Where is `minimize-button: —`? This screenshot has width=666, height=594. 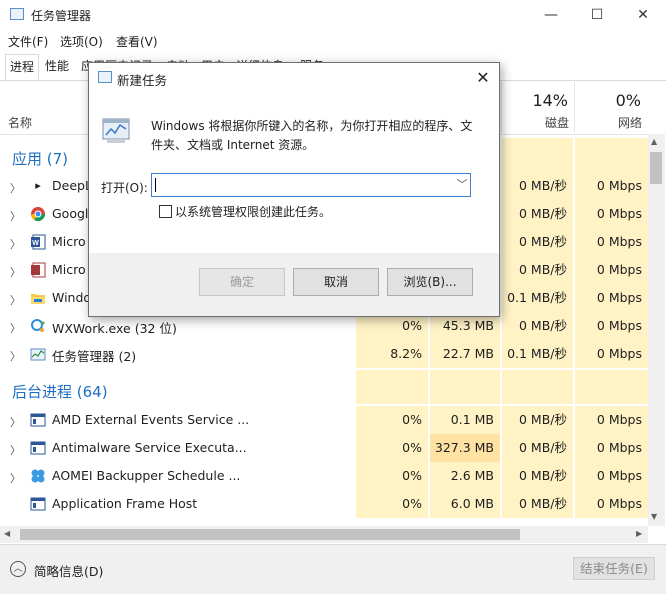 minimize-button: — is located at coordinates (551, 15).